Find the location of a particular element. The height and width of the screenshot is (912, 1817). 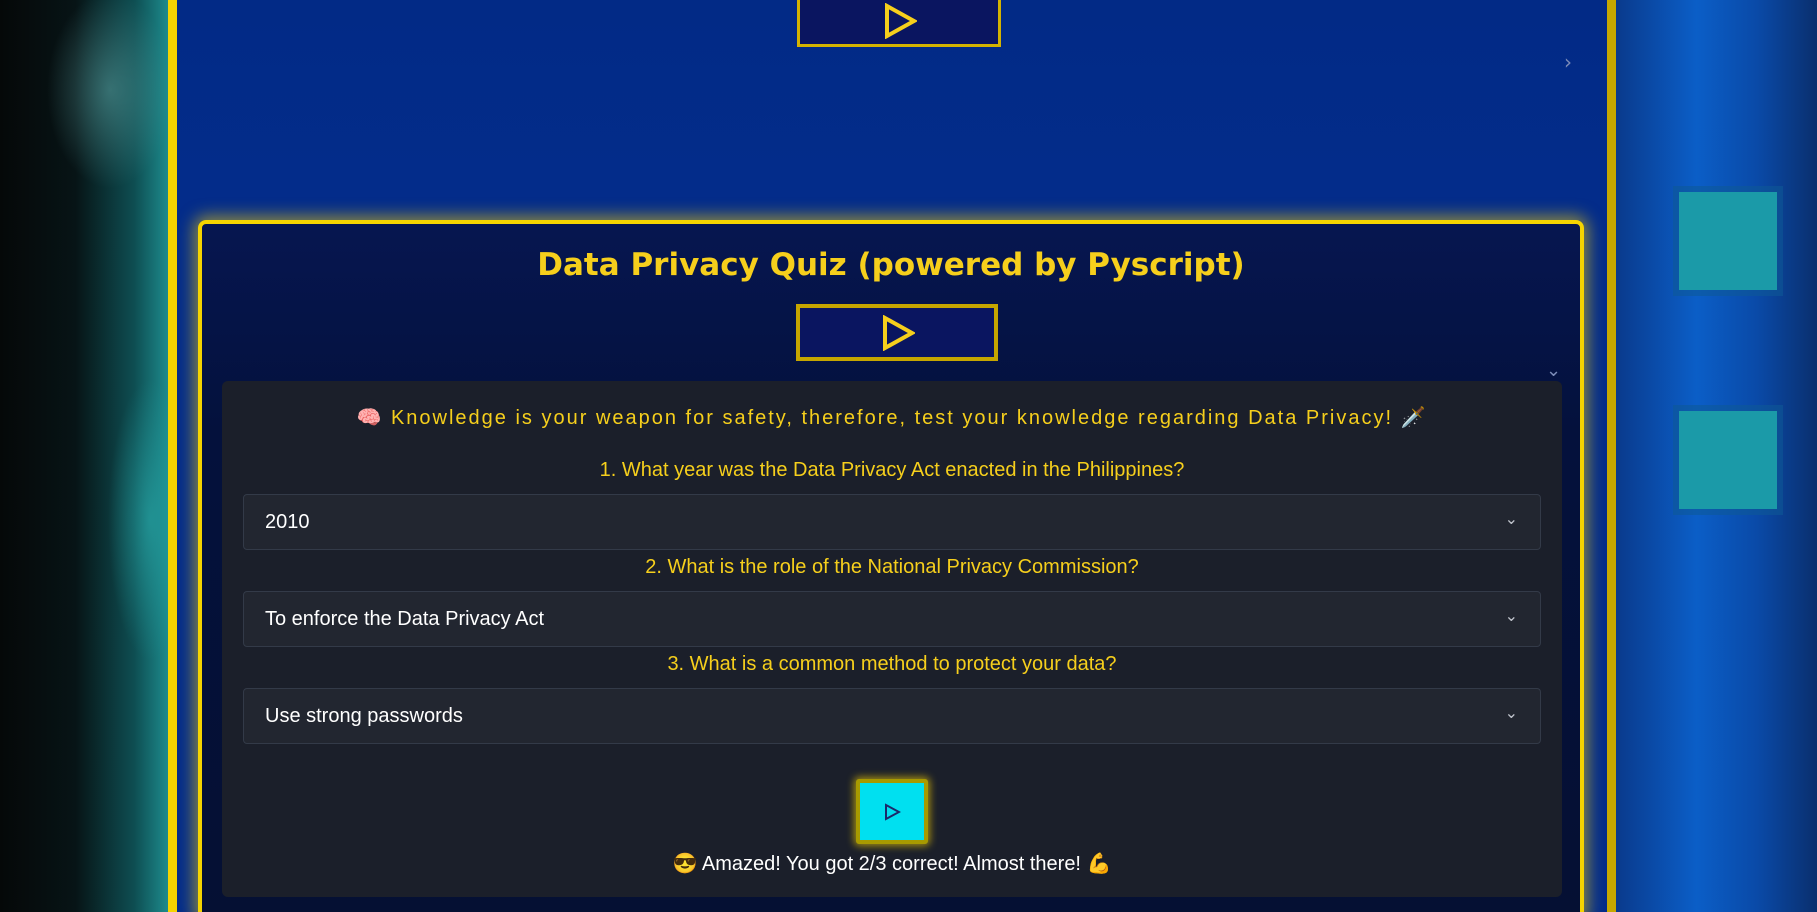

top-play-button is located at coordinates (899, 23).